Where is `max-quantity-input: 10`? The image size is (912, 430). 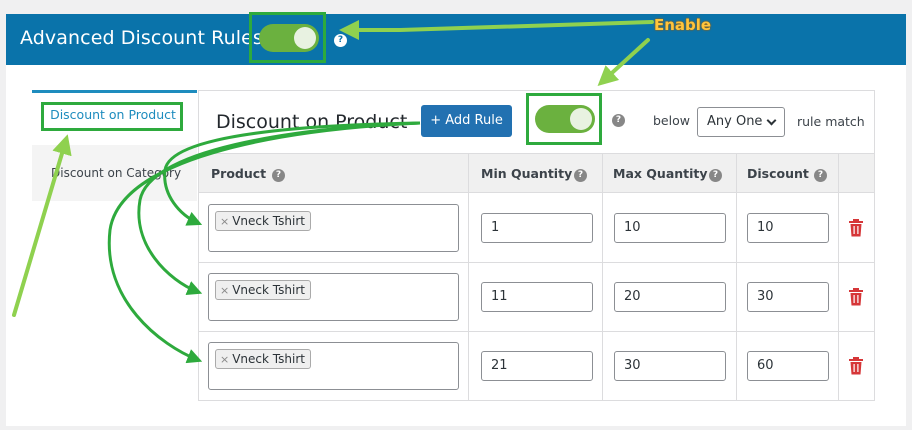
max-quantity-input: 10 is located at coordinates (670, 228).